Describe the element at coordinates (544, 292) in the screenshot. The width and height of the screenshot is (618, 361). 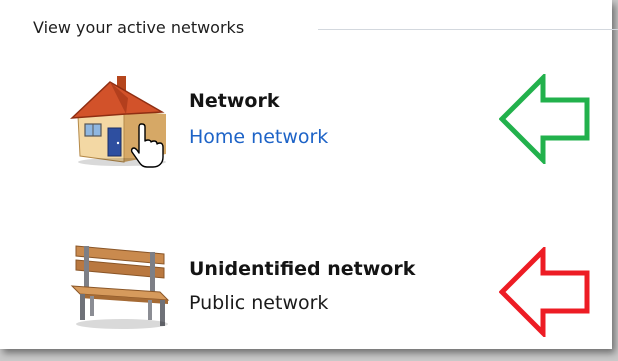
I see `red-arrow-annotation` at that location.